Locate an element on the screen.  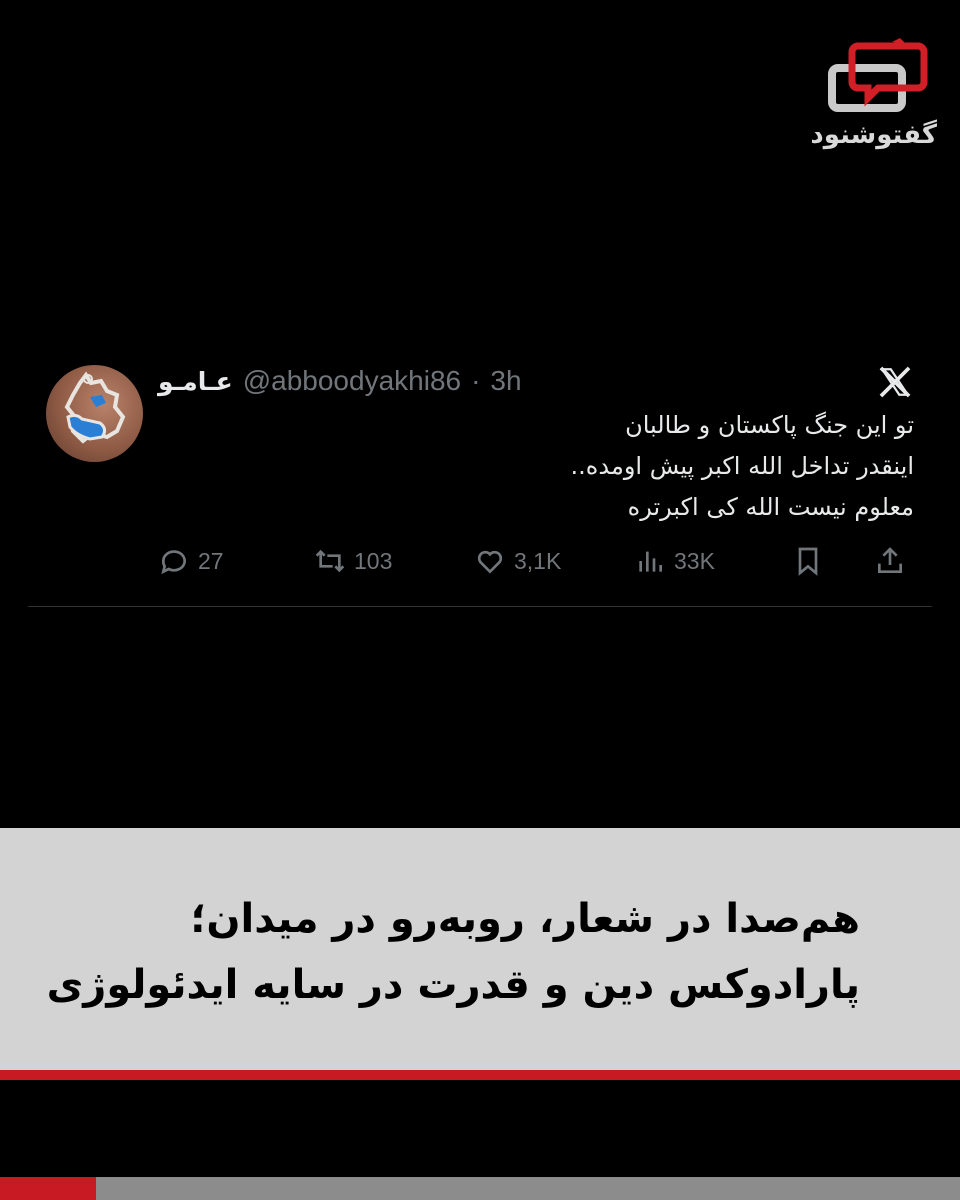
tweet-header: عـامـو @abboodyakhi86 · 3h is located at coordinates (340, 381).